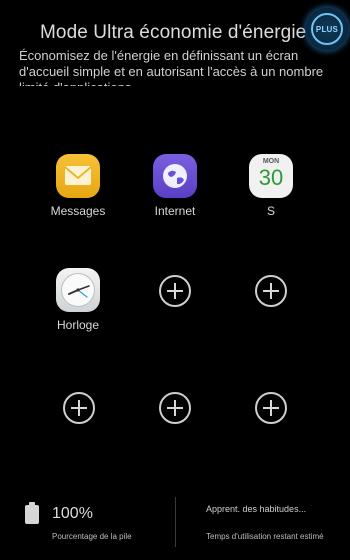  I want to click on calendar-day: 30, so click(271, 177).